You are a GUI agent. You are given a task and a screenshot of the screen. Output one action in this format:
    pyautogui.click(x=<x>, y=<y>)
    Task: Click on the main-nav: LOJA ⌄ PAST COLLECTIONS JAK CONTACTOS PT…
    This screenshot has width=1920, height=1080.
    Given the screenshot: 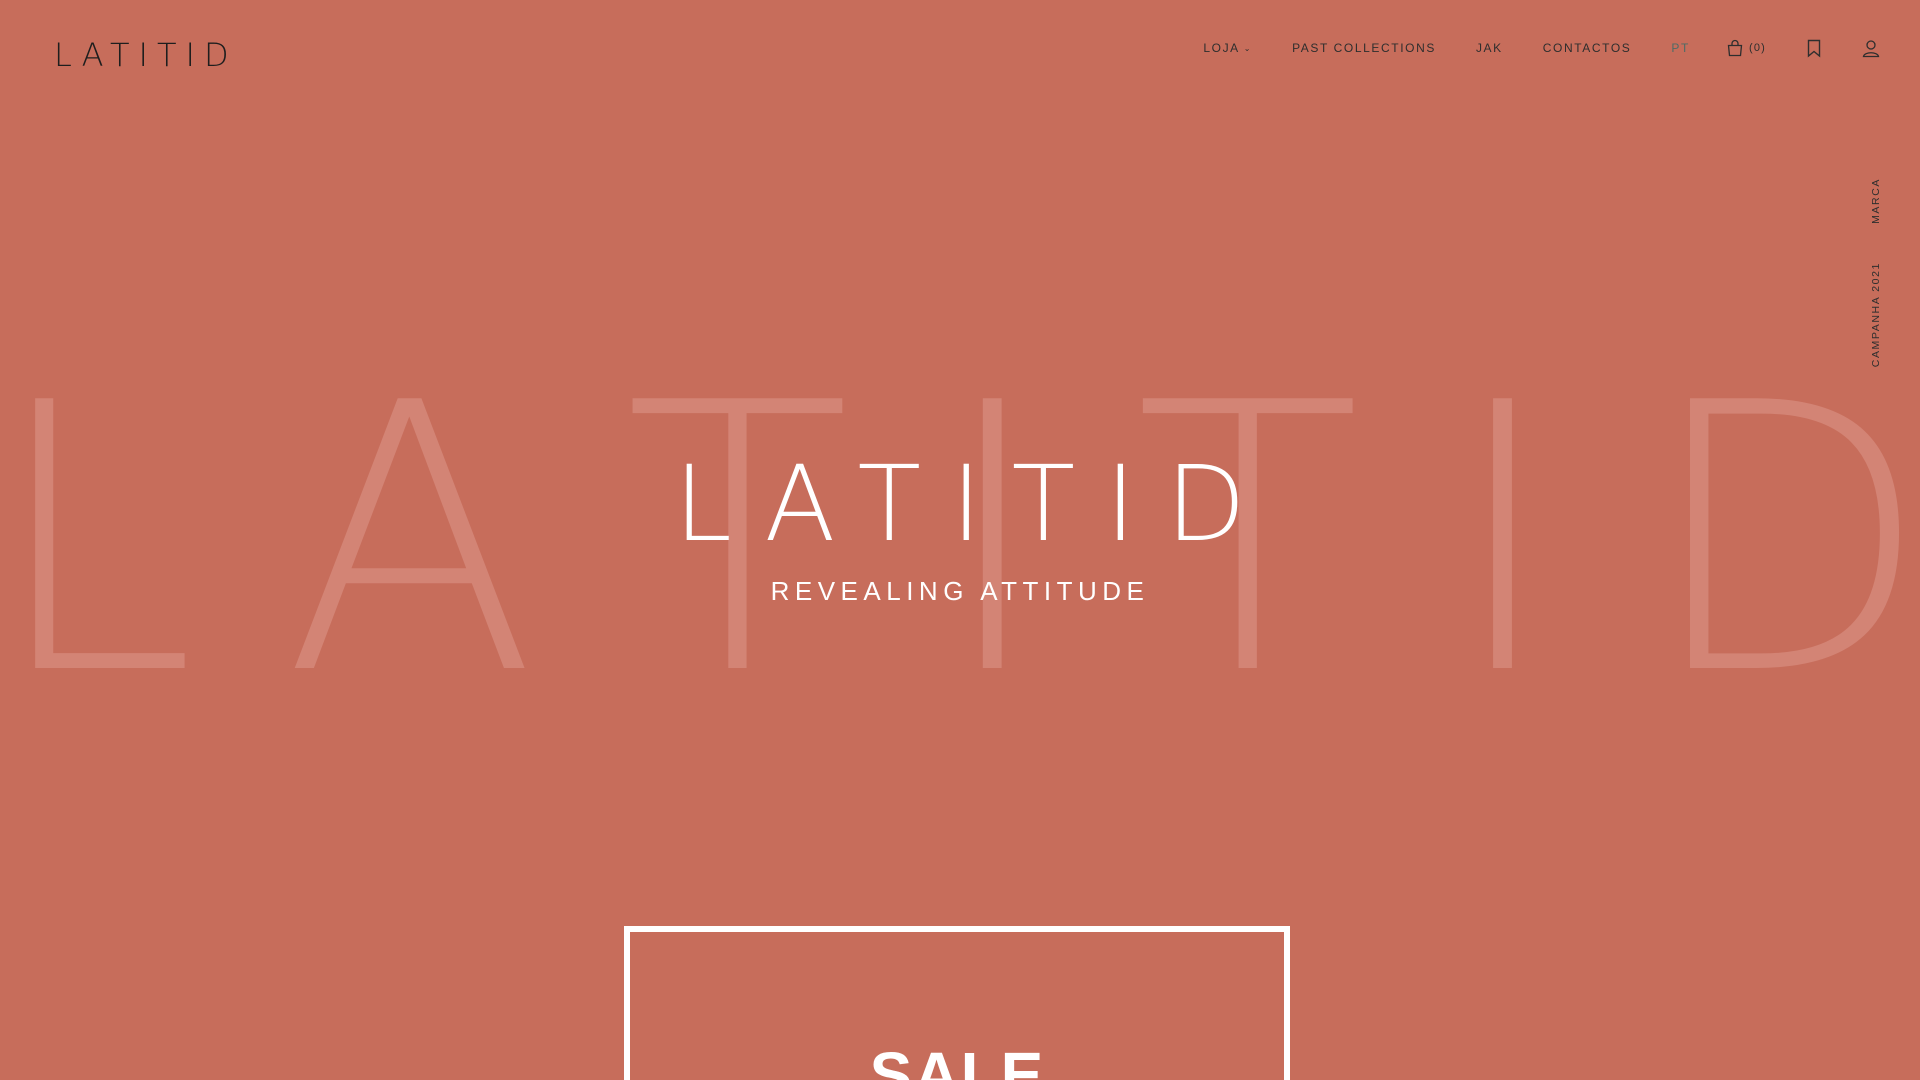 What is the action you would take?
    pyautogui.click(x=1541, y=48)
    